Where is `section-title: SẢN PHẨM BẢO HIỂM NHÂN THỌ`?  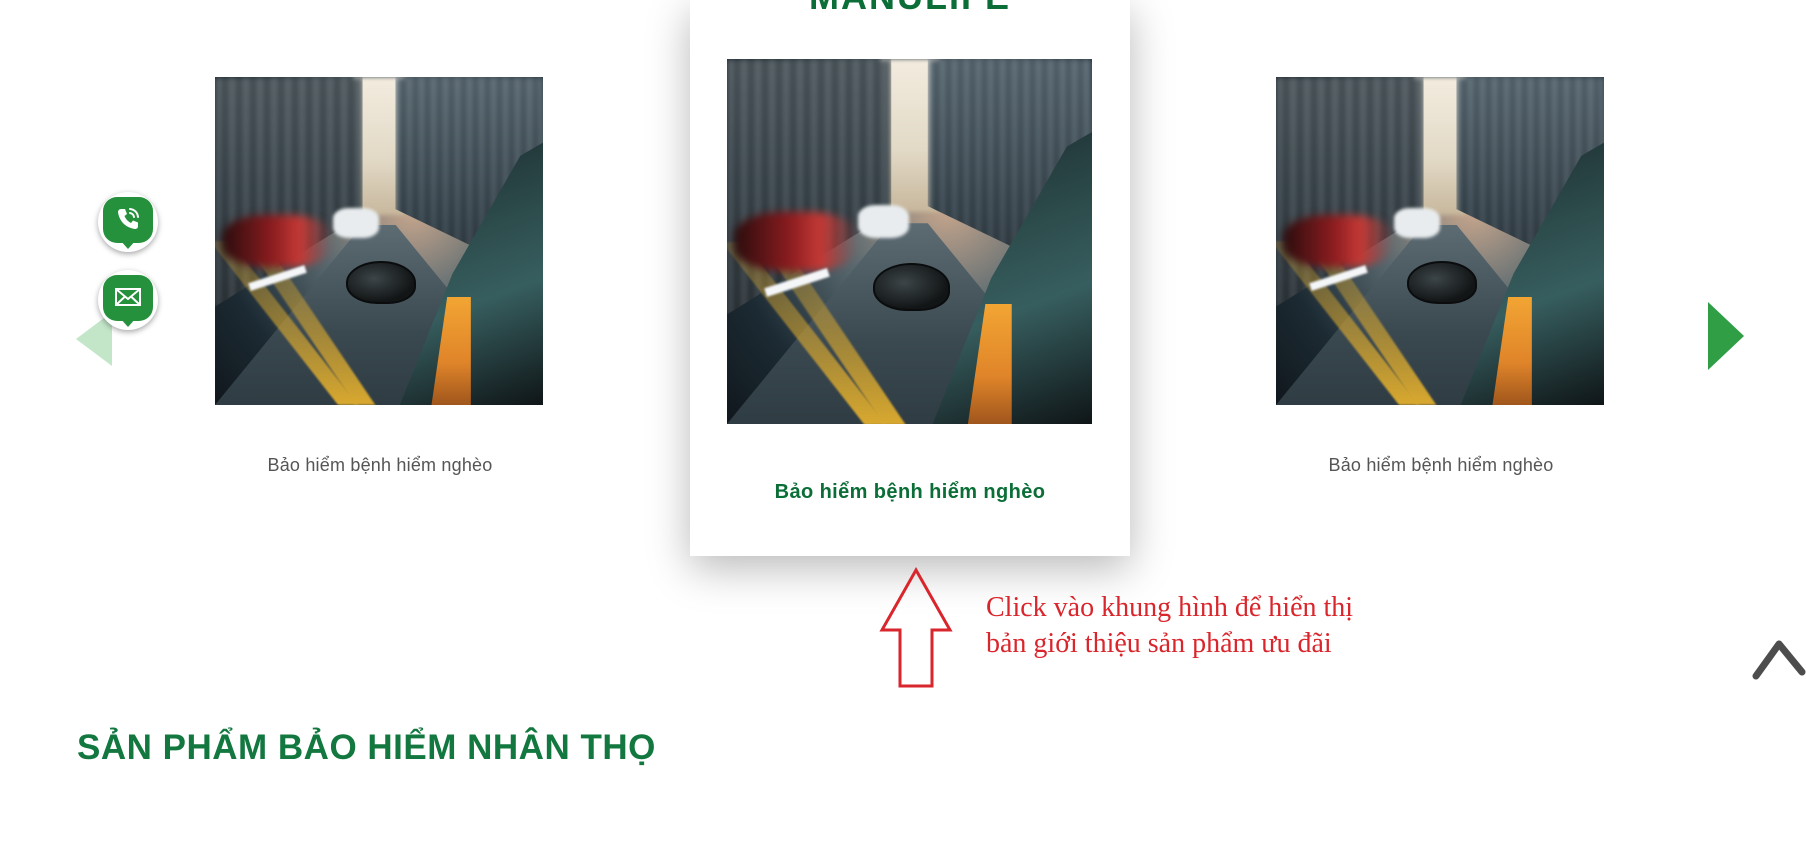 section-title: SẢN PHẨM BẢO HIỂM NHÂN THỌ is located at coordinates (366, 747).